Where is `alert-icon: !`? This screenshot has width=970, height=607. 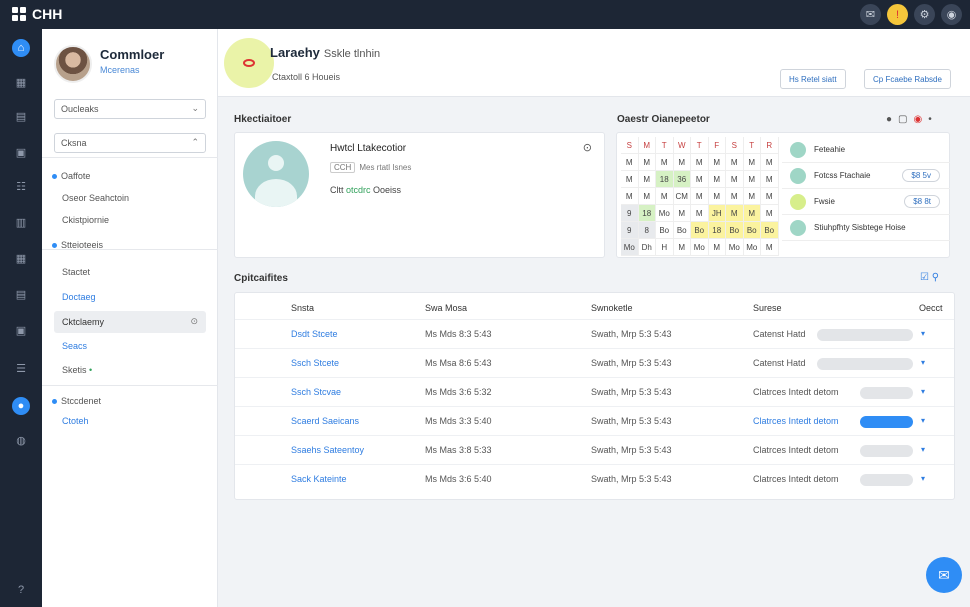
alert-icon: ! is located at coordinates (897, 14).